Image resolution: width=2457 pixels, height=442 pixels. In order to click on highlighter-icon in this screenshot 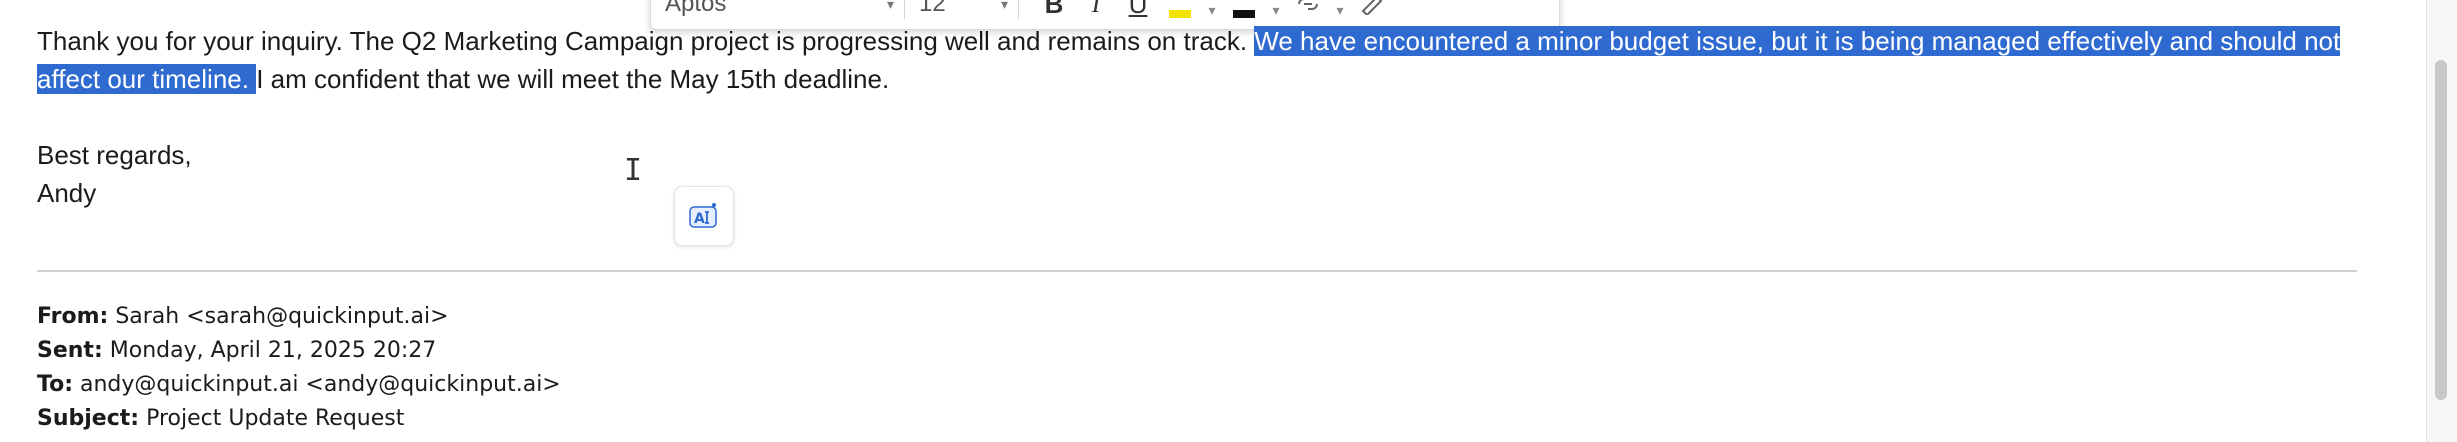, I will do `click(1180, 14)`.